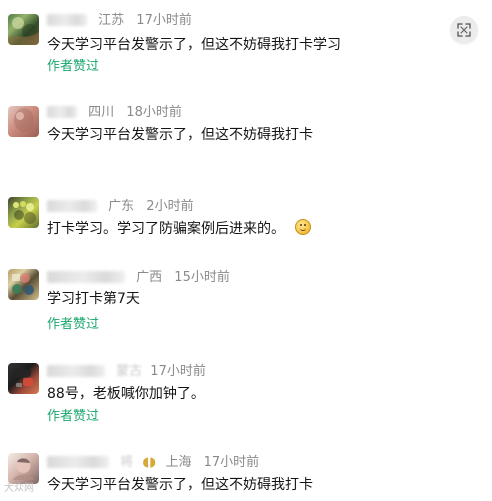 This screenshot has height=501, width=492. I want to click on comment-item: 四川 18小时前 今天学习平台发警示了，但这不妨碍我打卡, so click(246, 131).